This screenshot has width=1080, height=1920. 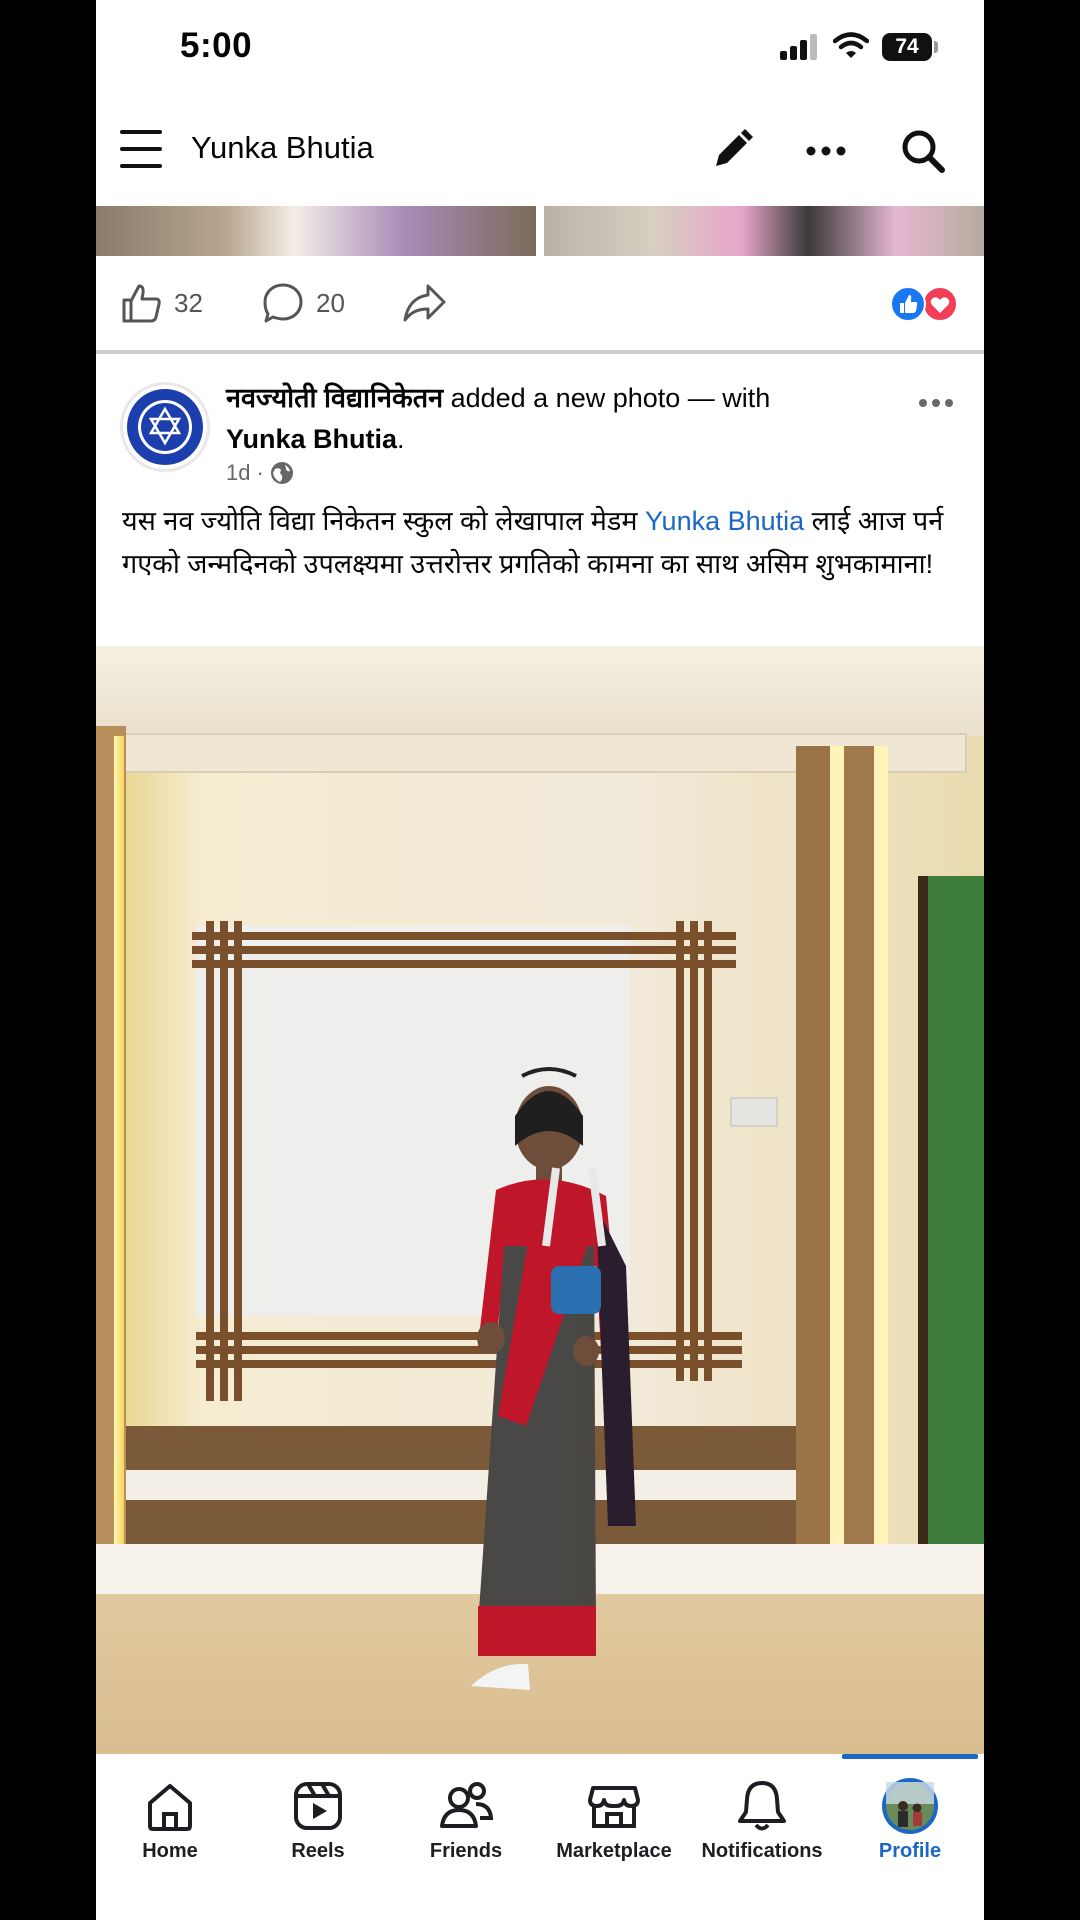 What do you see at coordinates (467, 1805) in the screenshot?
I see `friends-icon` at bounding box center [467, 1805].